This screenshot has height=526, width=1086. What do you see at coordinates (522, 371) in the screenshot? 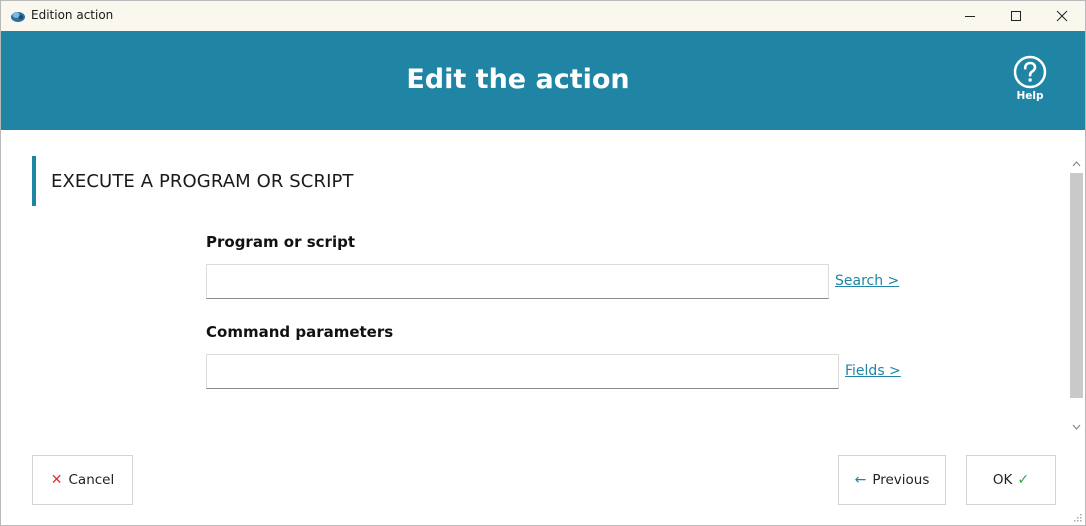
I see `params-input` at bounding box center [522, 371].